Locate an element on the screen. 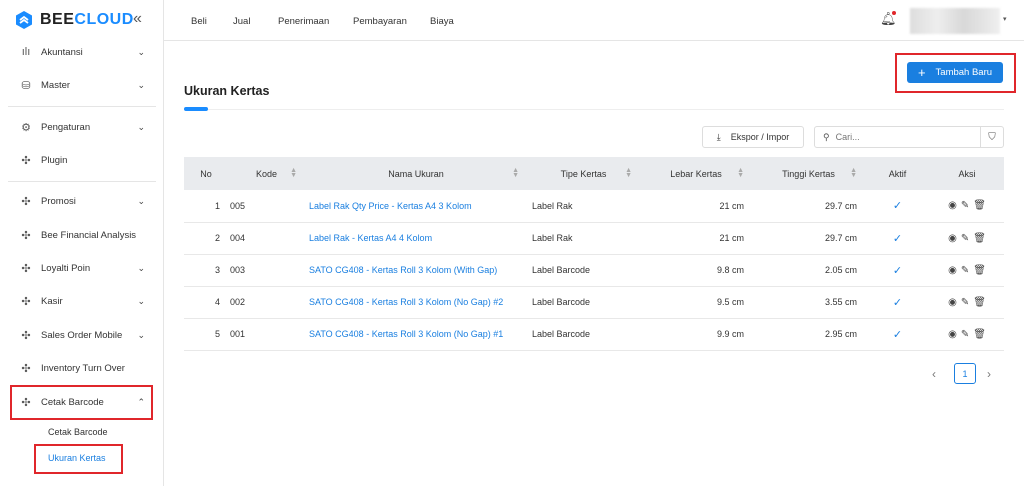  nav-beli: Beli is located at coordinates (199, 21).